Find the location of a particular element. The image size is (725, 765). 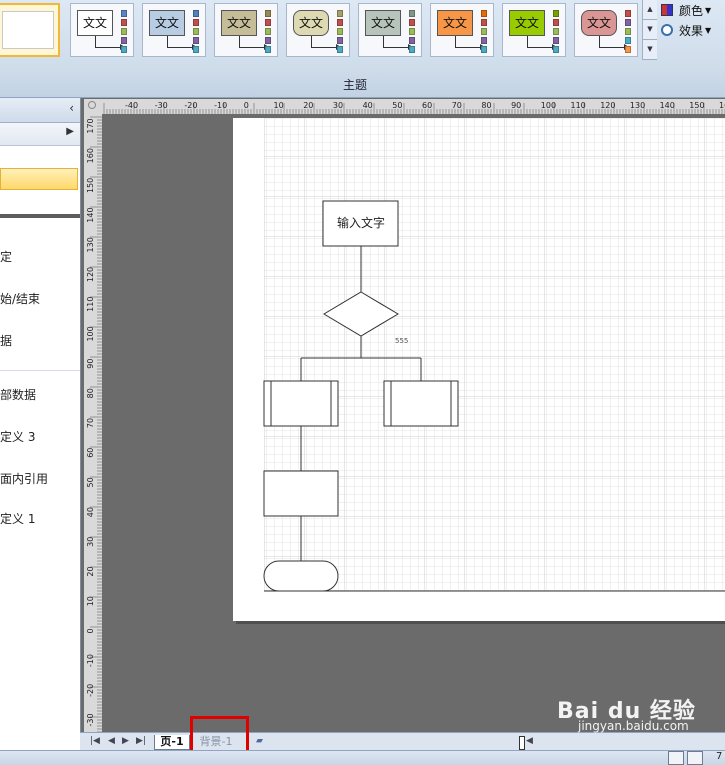

ruler-corner is located at coordinates (93, 106).